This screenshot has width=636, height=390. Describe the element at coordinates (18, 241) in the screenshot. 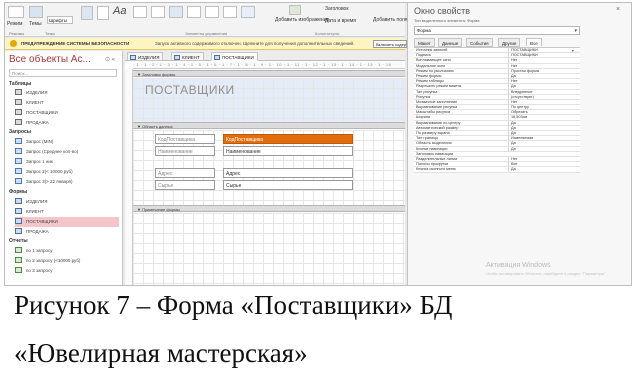

I see `nav-section-reports: Отчеты` at that location.